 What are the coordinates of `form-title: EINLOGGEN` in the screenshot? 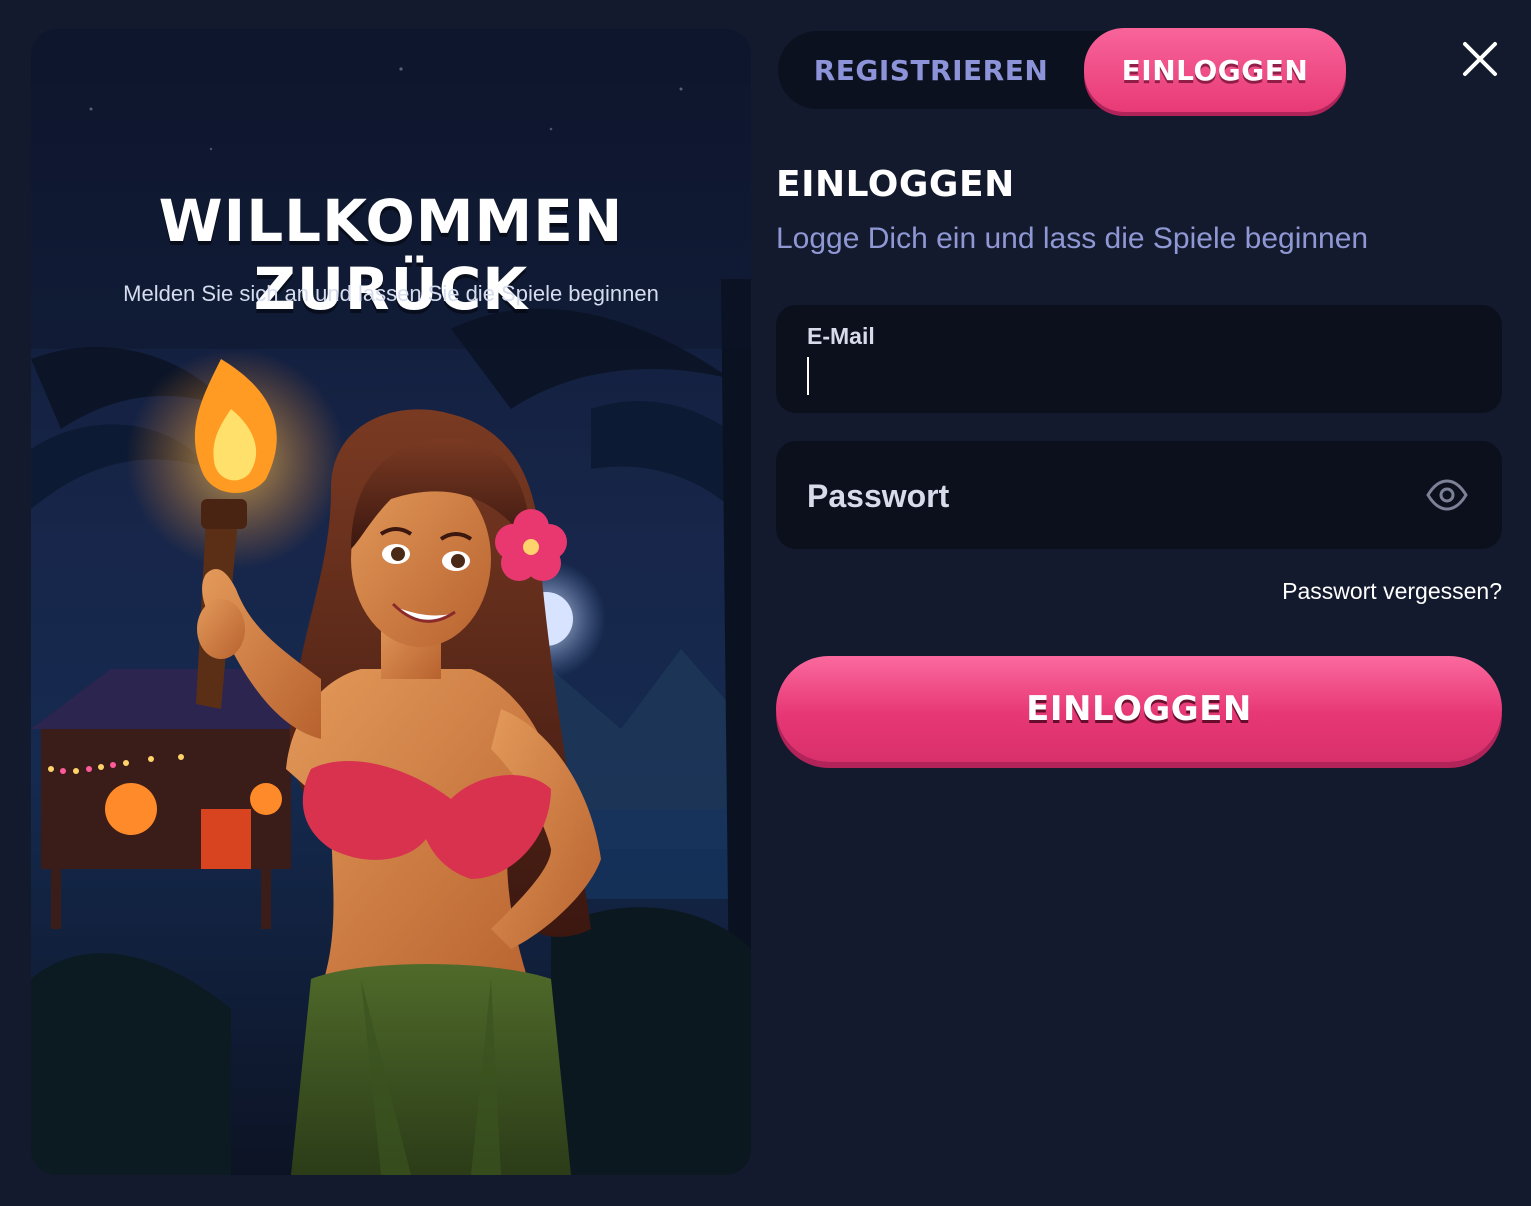 It's located at (895, 184).